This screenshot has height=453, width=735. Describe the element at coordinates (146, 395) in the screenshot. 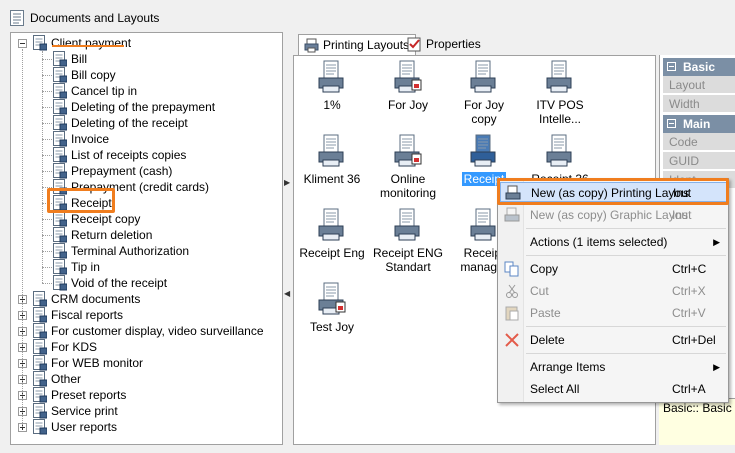

I see `tree-item-preset-reports: Preset reports` at that location.